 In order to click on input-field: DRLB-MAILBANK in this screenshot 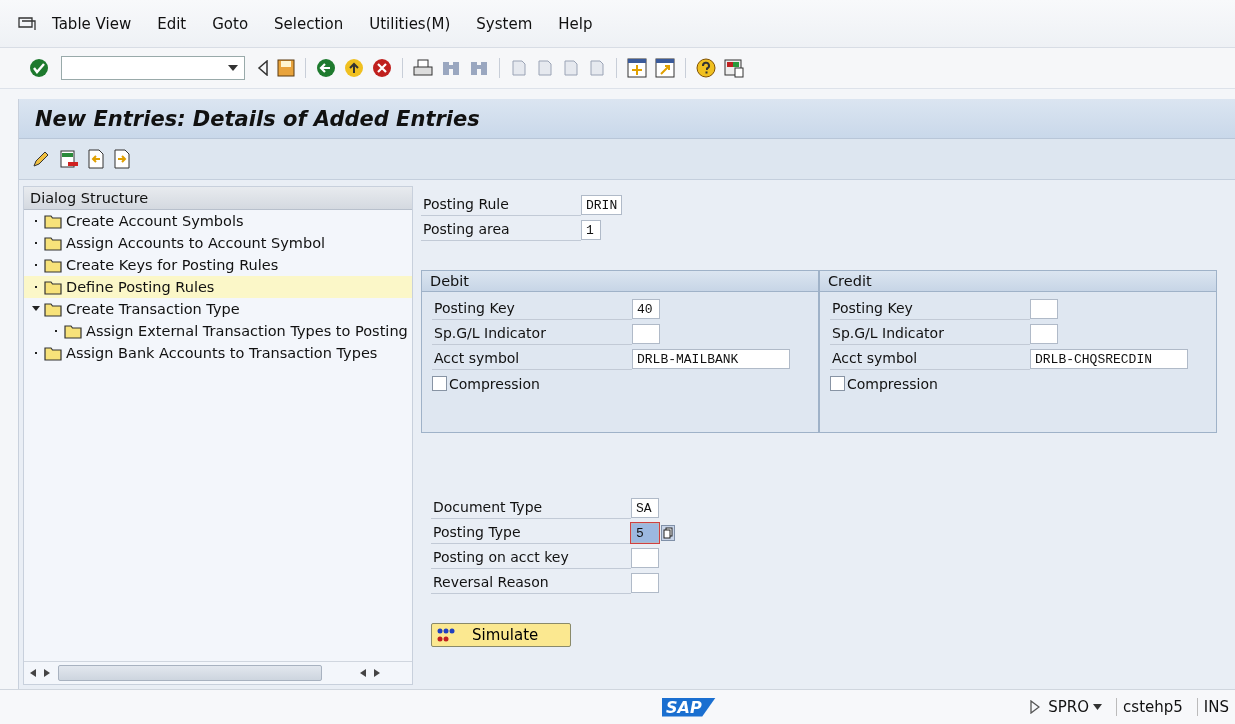, I will do `click(711, 358)`.